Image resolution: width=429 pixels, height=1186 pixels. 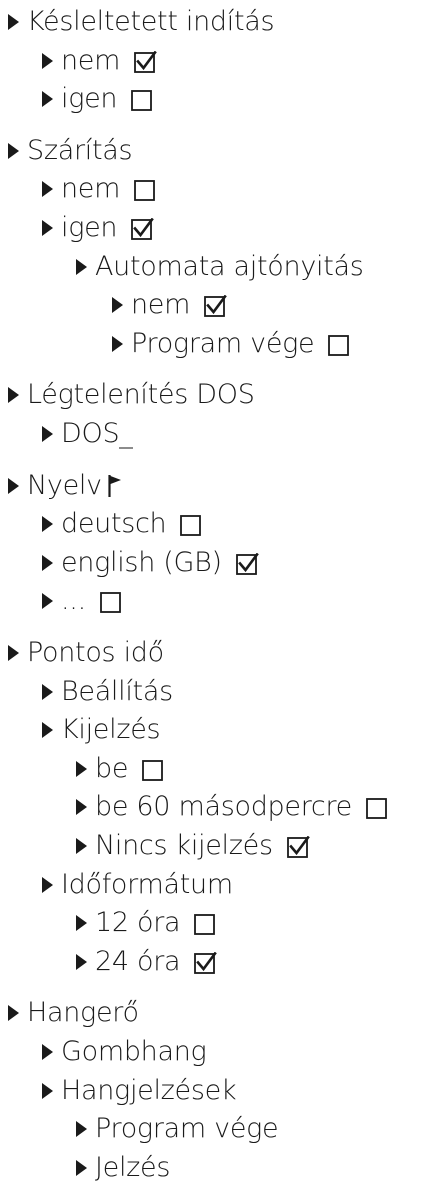 What do you see at coordinates (184, 845) in the screenshot?
I see `menu-item-label: Nincs kijelzés` at bounding box center [184, 845].